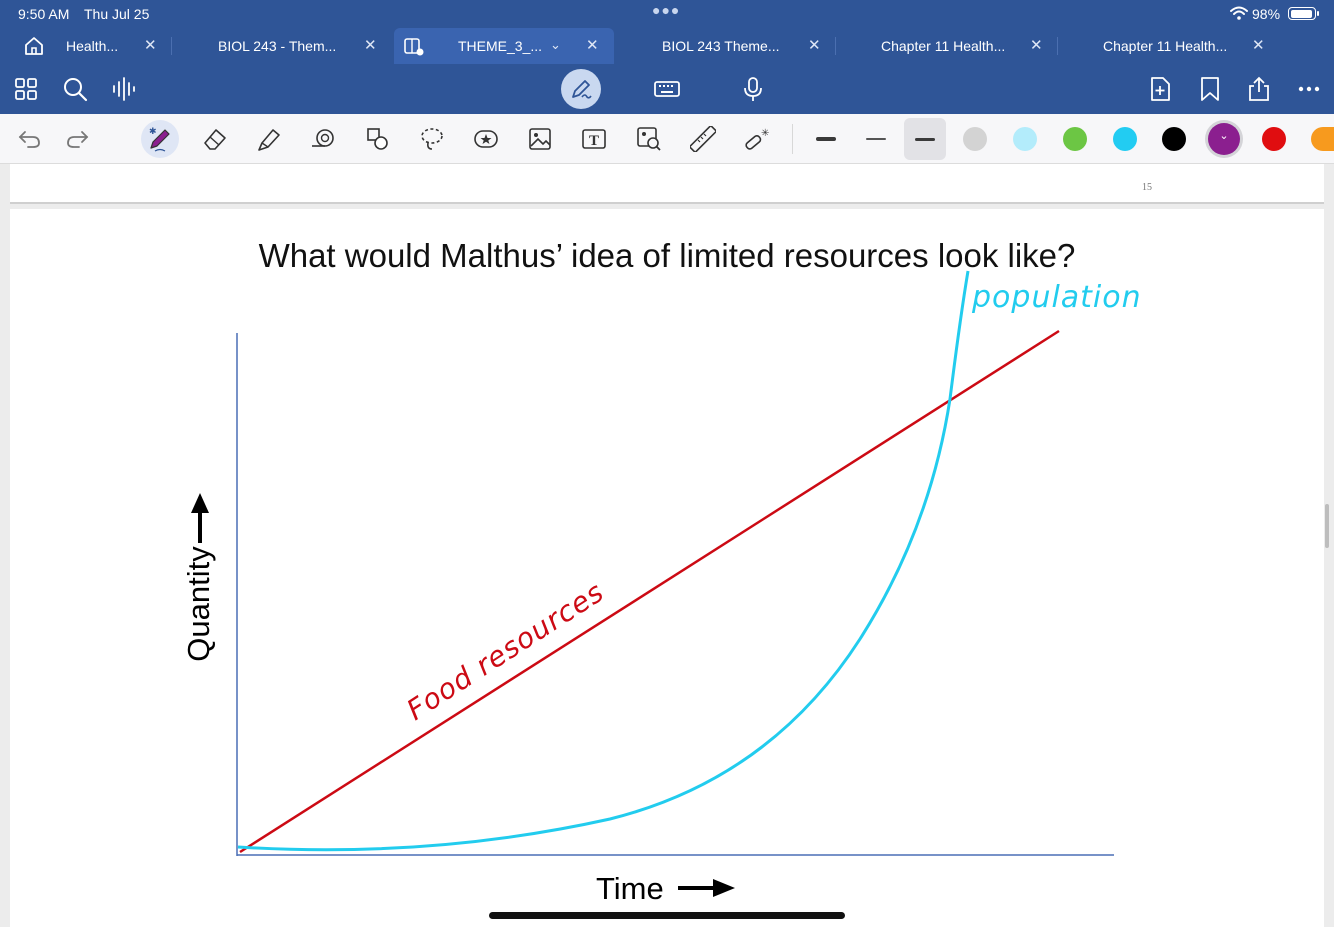 The height and width of the screenshot is (927, 1334). I want to click on tab-2: BIOL 243 - Them... ✕, so click(283, 46).